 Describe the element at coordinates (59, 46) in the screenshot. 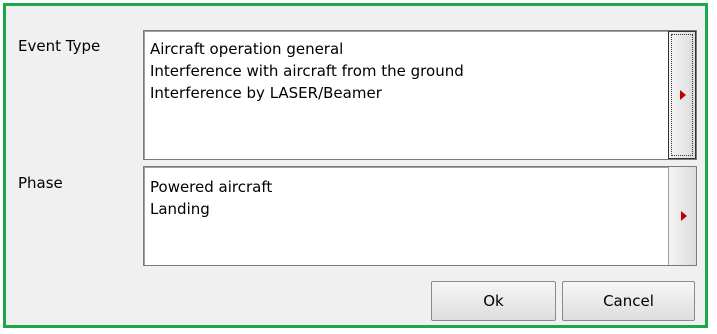

I see `event-type-label: Event Type` at that location.